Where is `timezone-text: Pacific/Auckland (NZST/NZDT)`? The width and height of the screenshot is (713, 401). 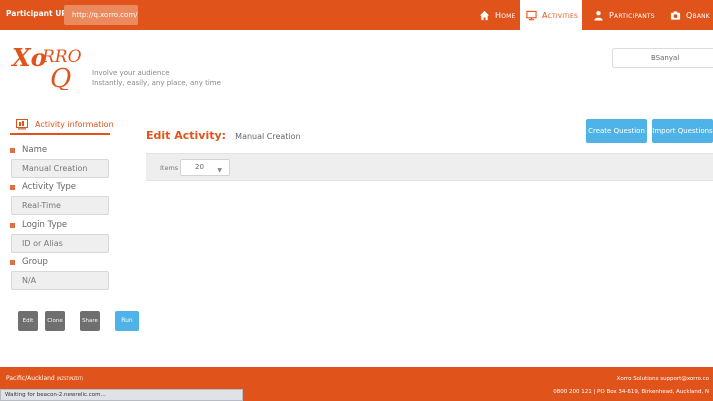 timezone-text: Pacific/Auckland (NZST/NZDT) is located at coordinates (45, 378).